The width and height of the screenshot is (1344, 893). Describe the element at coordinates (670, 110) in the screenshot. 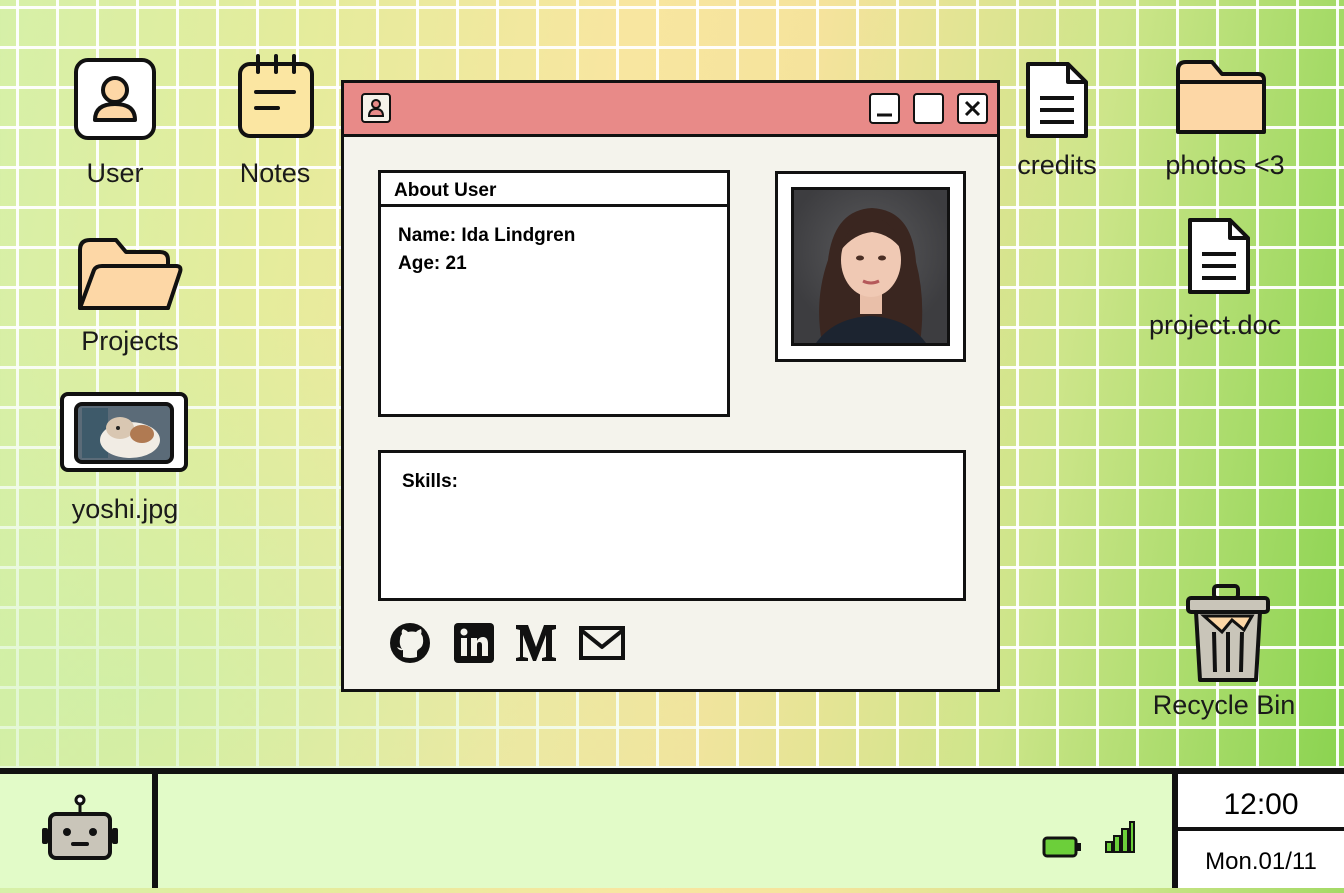

I see `window-titlebar` at that location.